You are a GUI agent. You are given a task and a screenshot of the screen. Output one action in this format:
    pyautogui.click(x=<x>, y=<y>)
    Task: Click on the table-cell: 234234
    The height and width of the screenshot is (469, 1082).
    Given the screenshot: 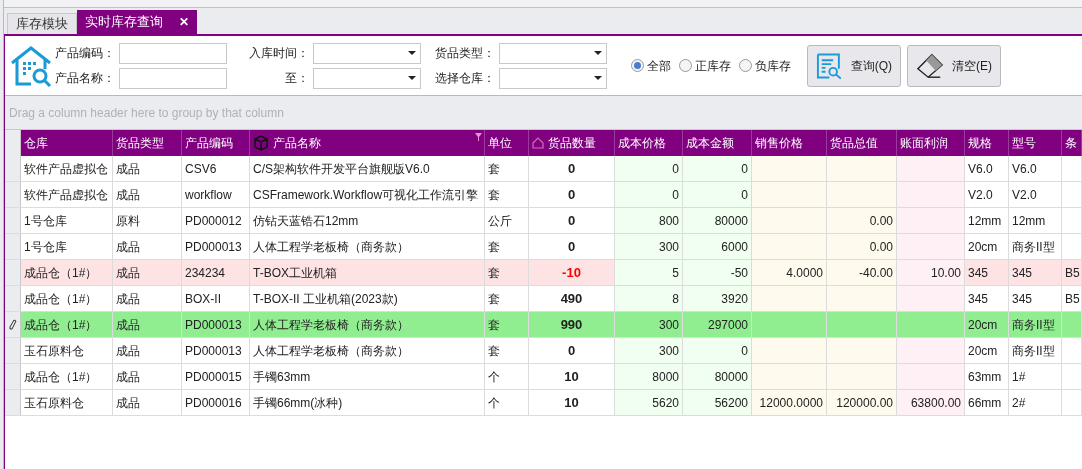 What is the action you would take?
    pyautogui.click(x=216, y=272)
    